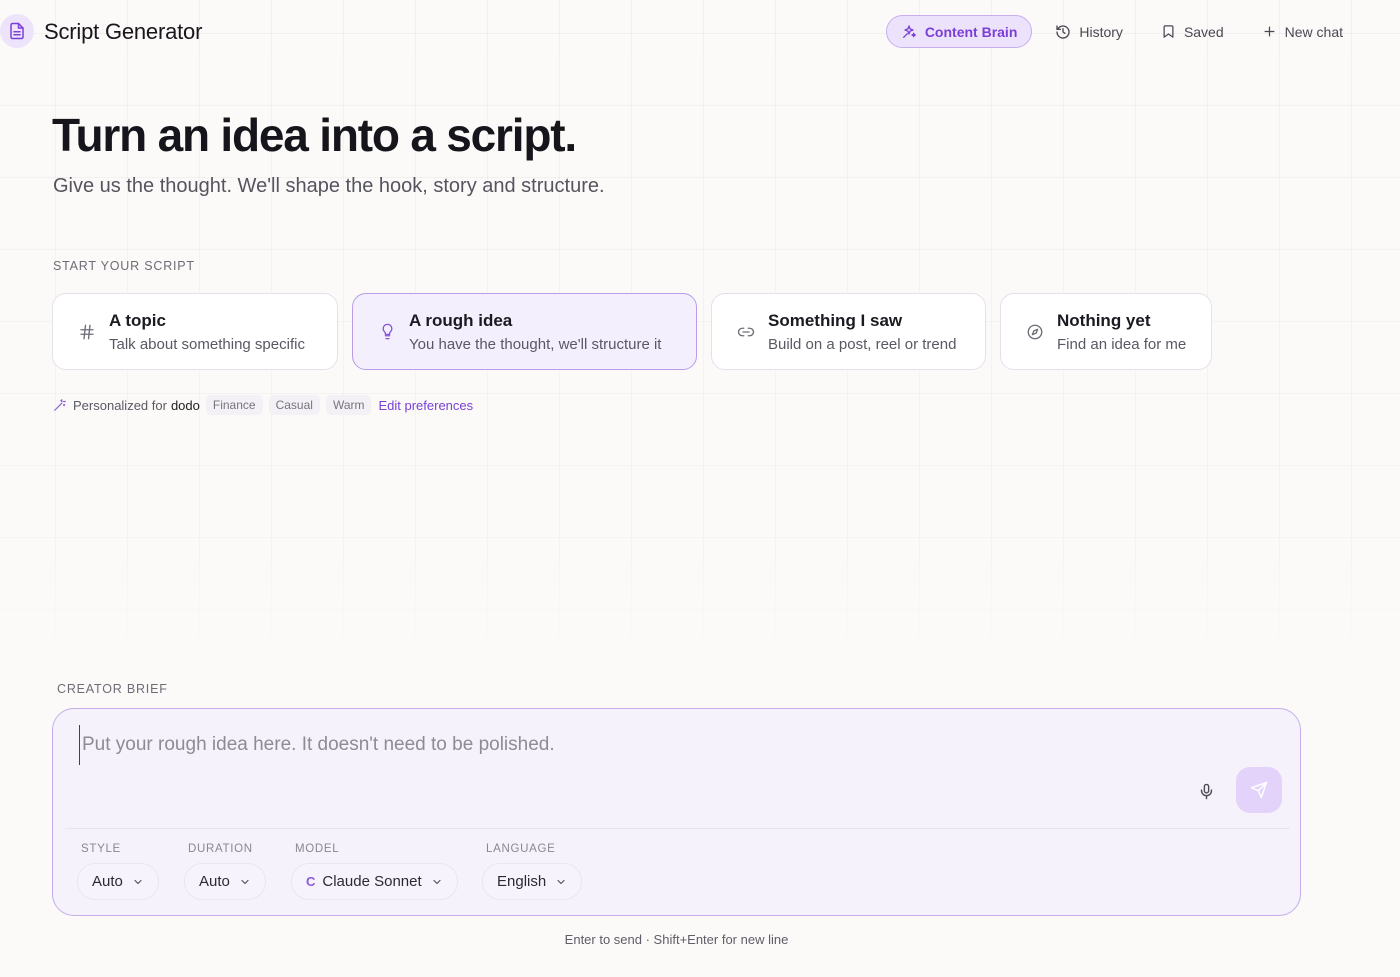 The width and height of the screenshot is (1400, 977). I want to click on top-nav: Content Brain History Saved New chat, so click(1121, 31).